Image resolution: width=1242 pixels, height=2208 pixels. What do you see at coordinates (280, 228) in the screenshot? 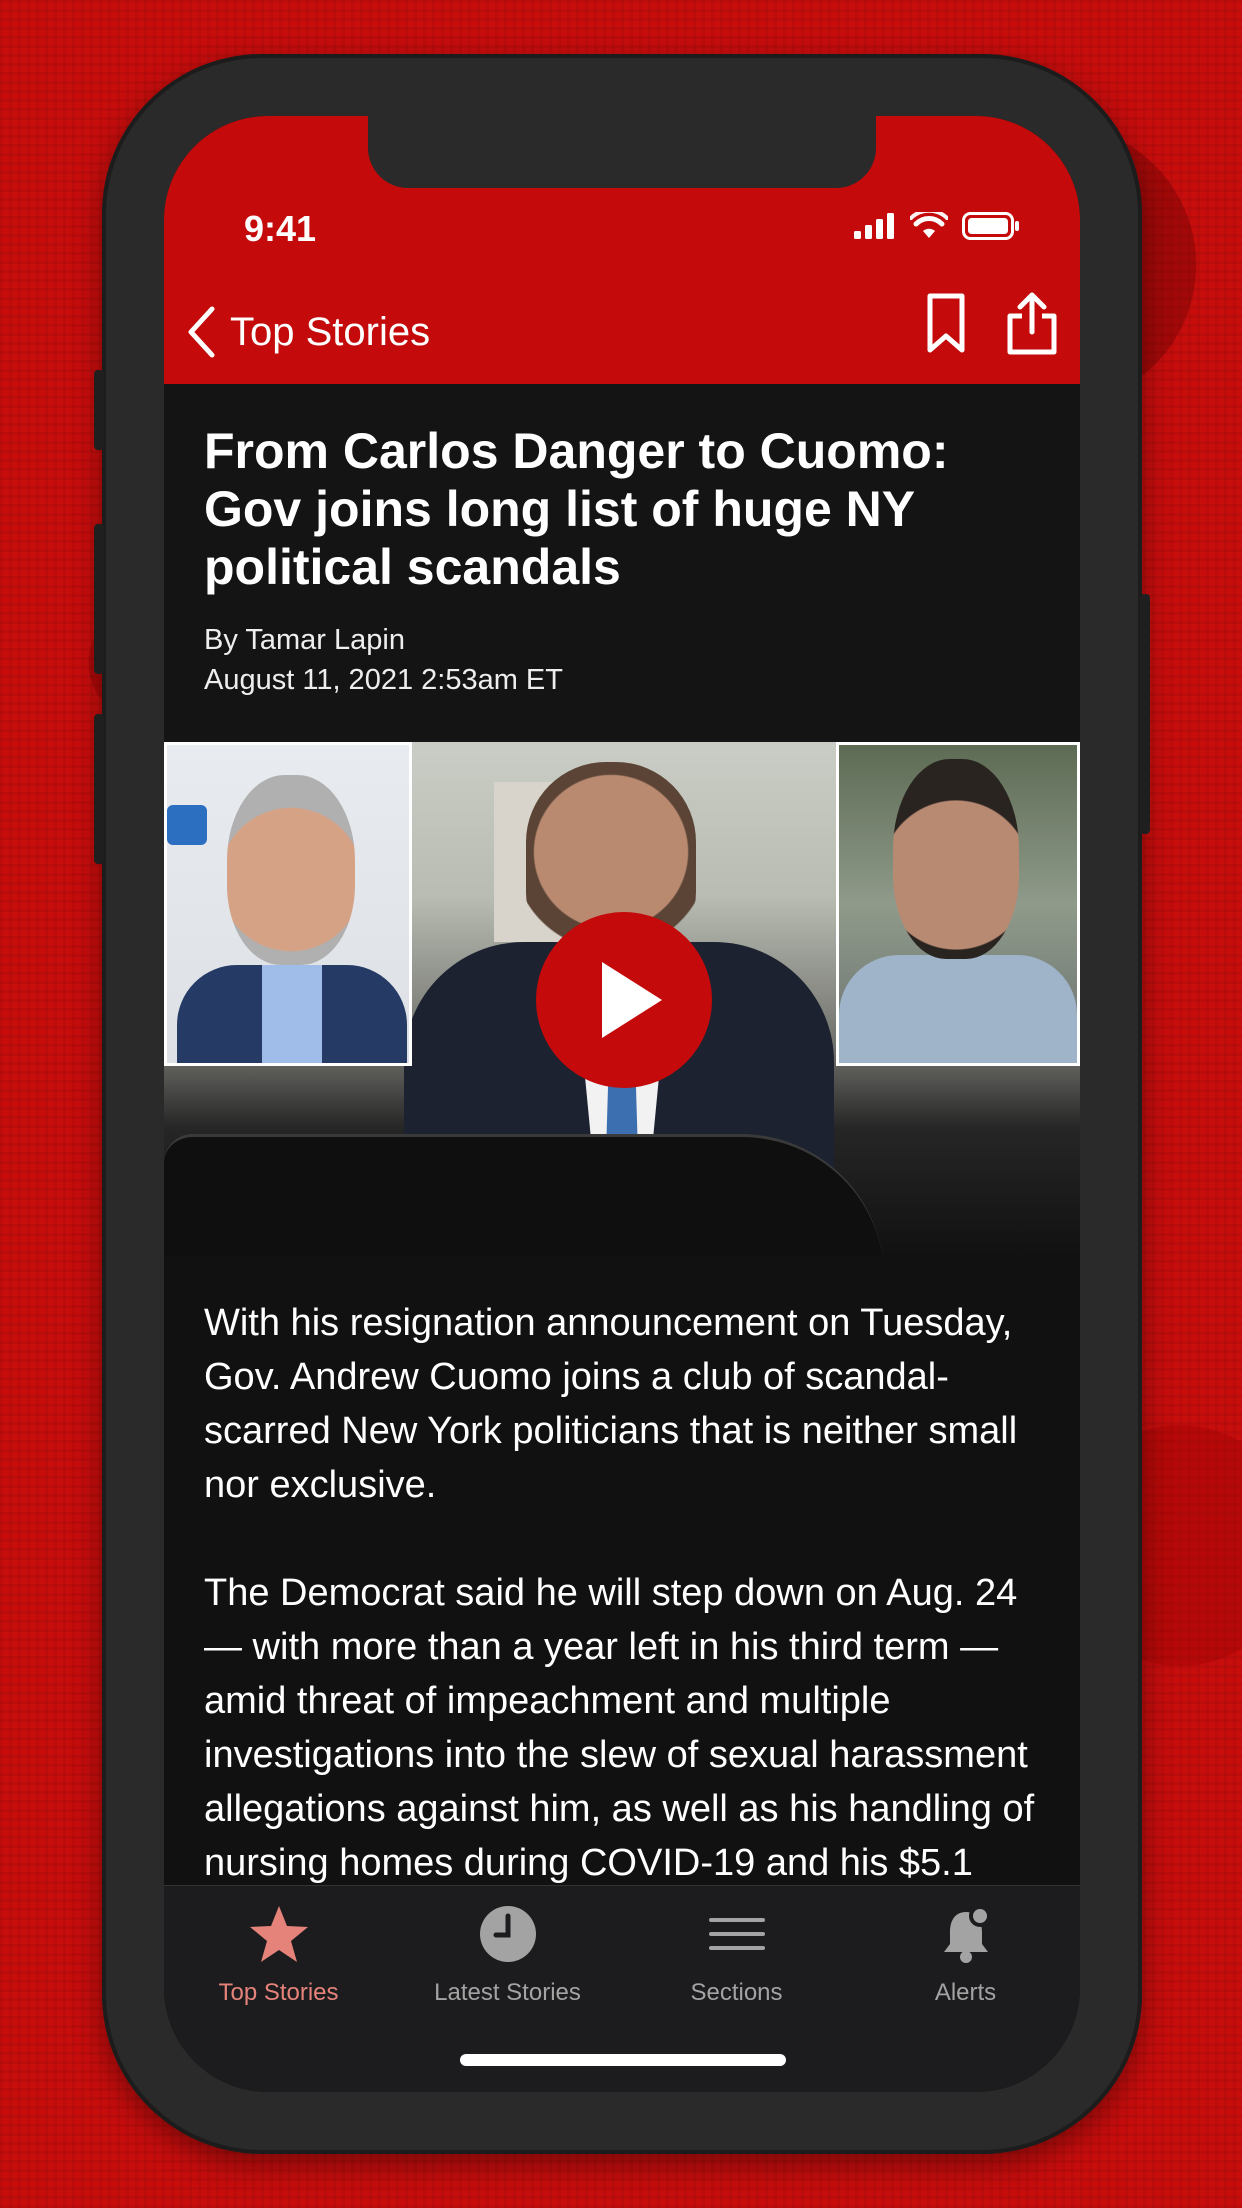
I see `status-time: 9:41` at bounding box center [280, 228].